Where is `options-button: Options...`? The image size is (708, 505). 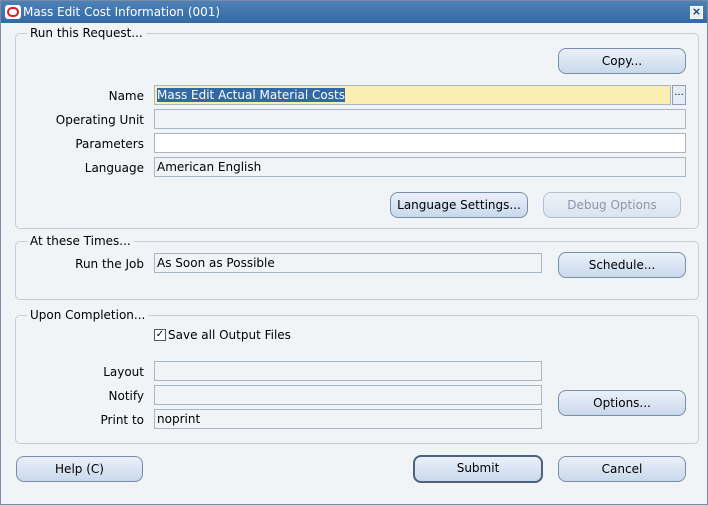 options-button: Options... is located at coordinates (622, 403).